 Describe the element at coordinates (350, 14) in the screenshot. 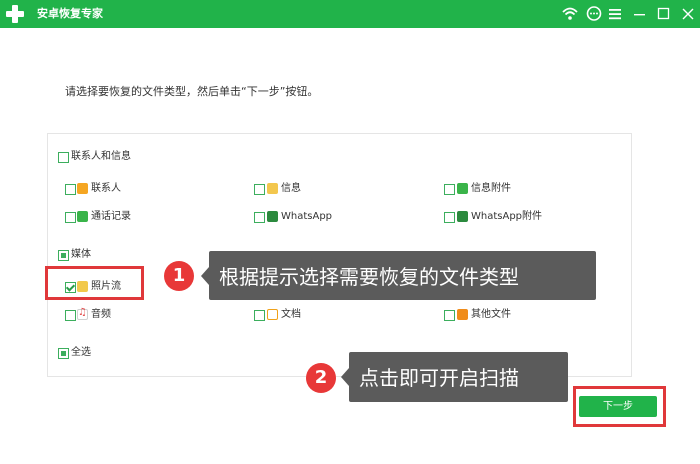

I see `title-bar: 安卓恢复专家` at that location.